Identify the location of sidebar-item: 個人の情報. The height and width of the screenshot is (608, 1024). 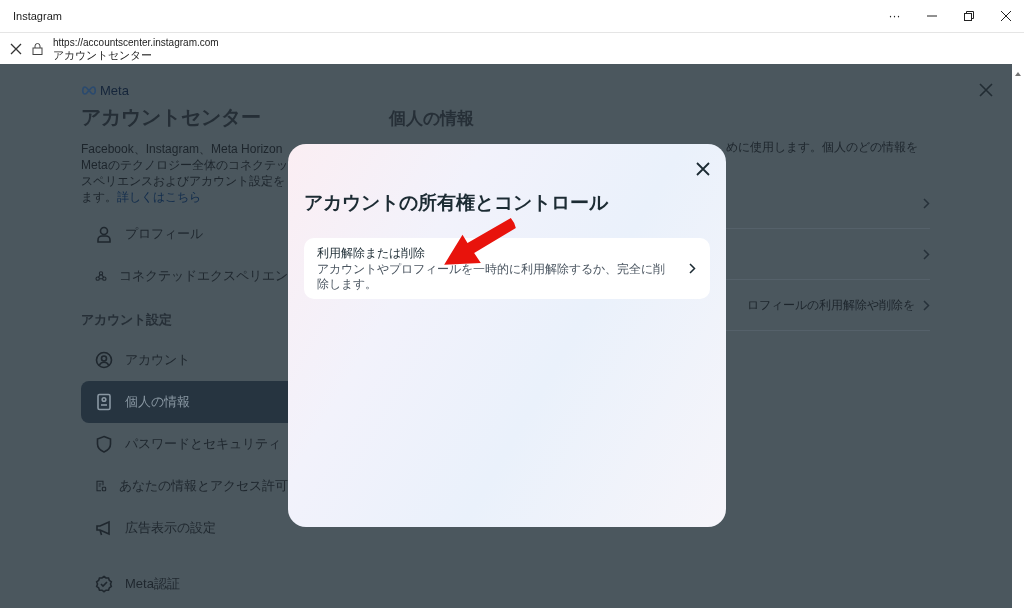
(184, 402).